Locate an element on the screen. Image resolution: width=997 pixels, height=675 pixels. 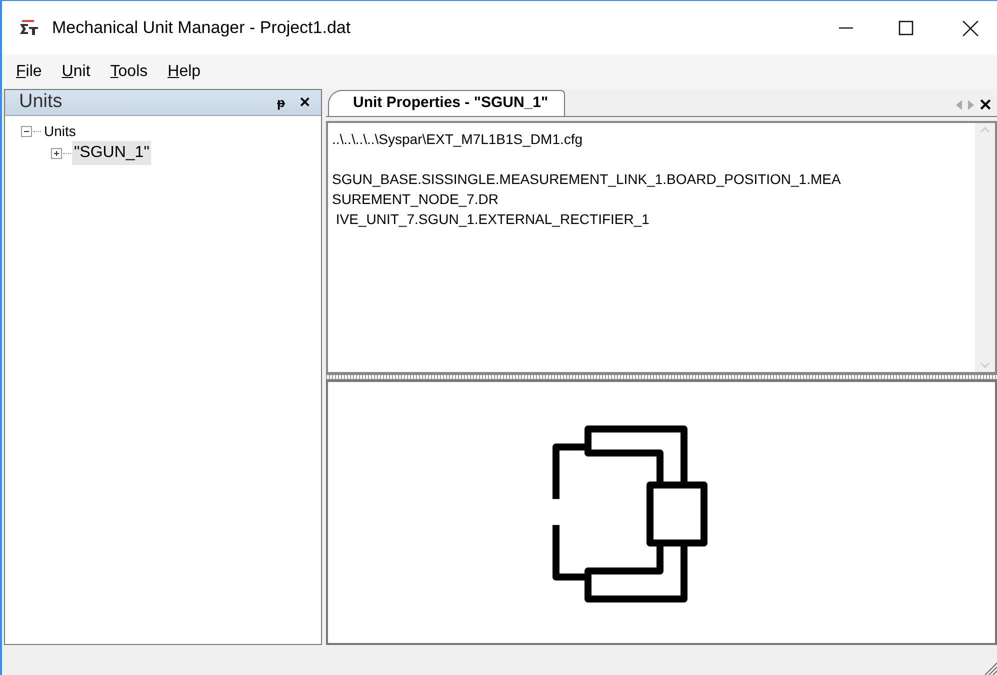
resize-grip-icon is located at coordinates (990, 668).